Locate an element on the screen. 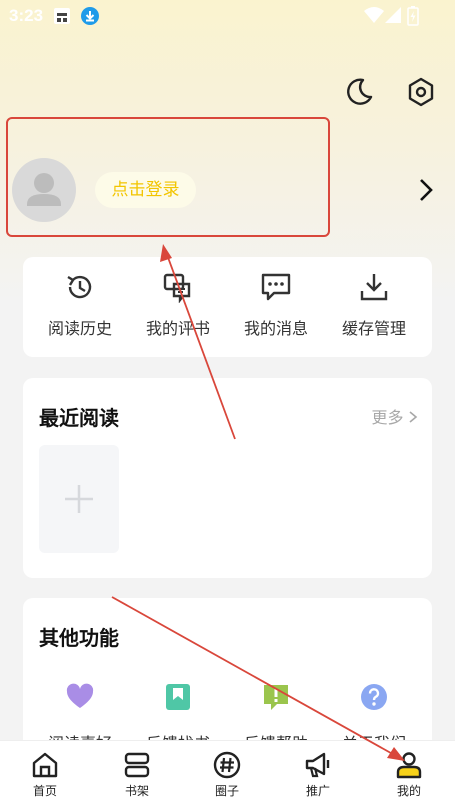 Image resolution: width=455 pixels, height=809 pixels. app-notification-icon is located at coordinates (62, 16).